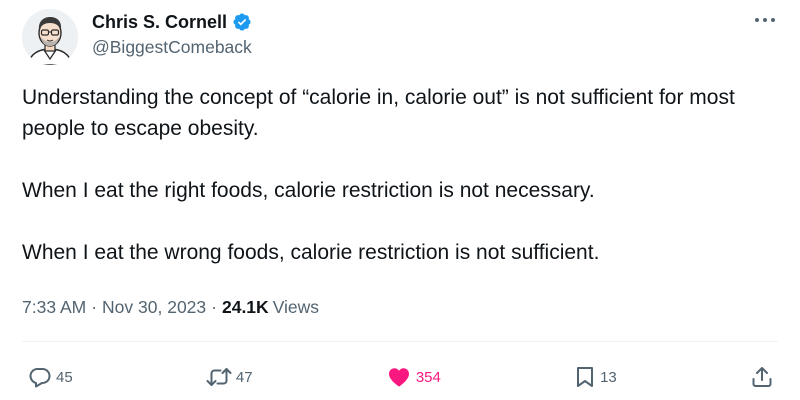 This screenshot has height=400, width=800. I want to click on divider, so click(400, 341).